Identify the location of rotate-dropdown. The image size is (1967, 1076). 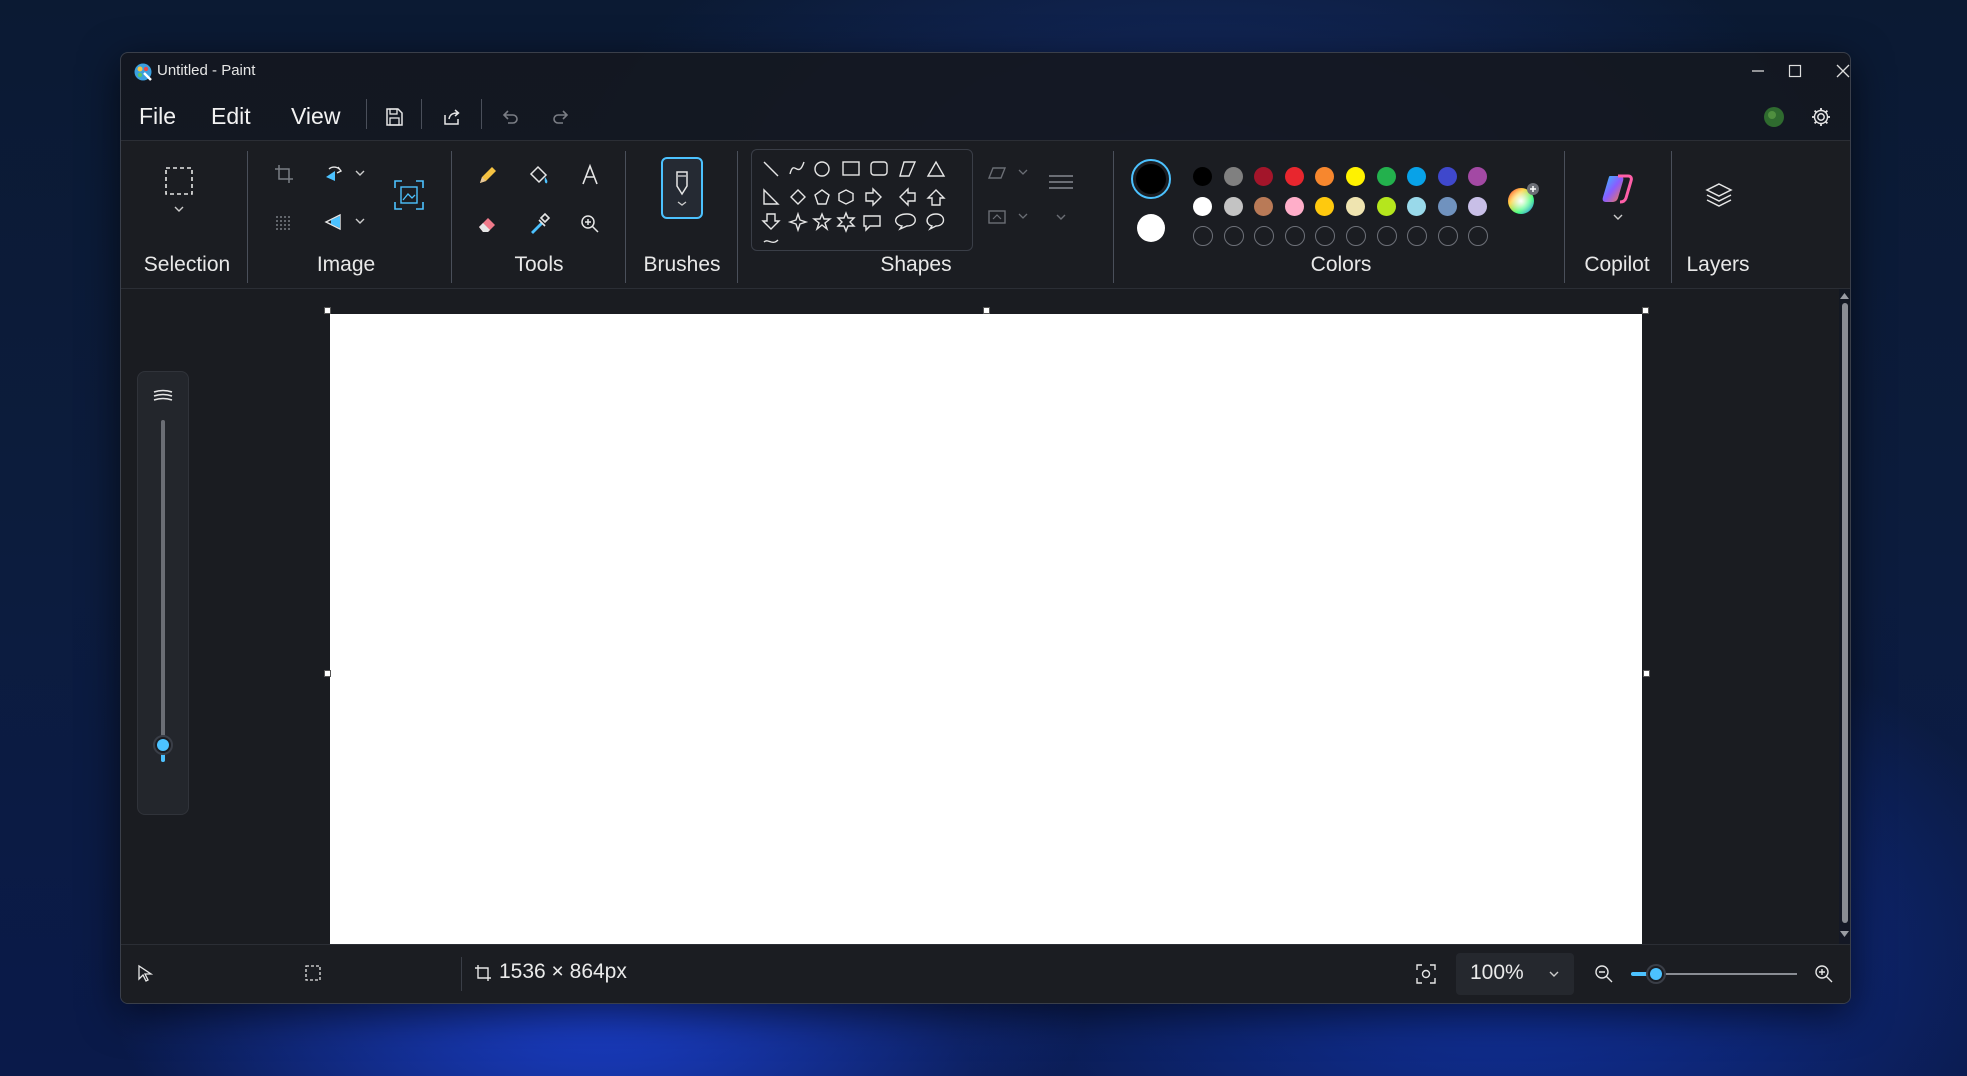
(360, 173).